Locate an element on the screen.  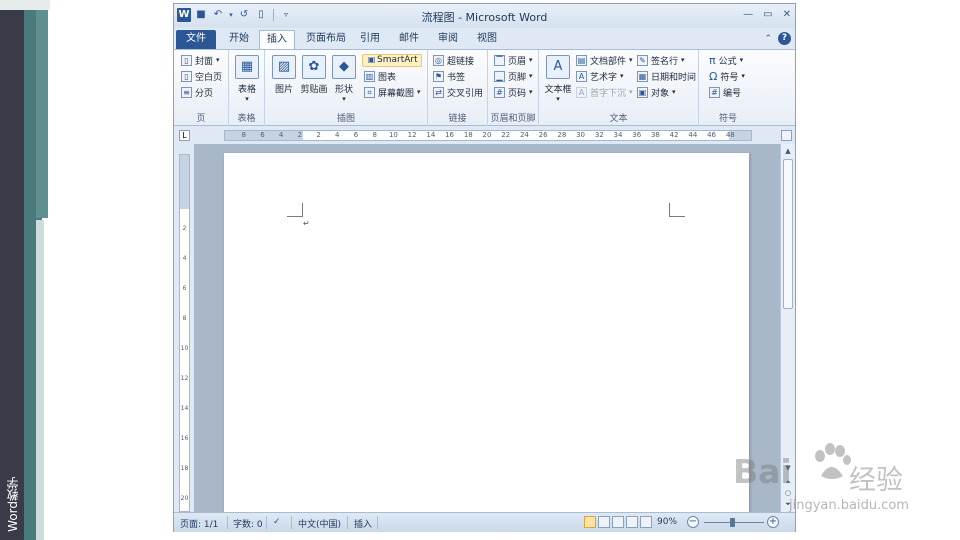
symbol-button: Ω 符号 ▾ is located at coordinates (727, 76).